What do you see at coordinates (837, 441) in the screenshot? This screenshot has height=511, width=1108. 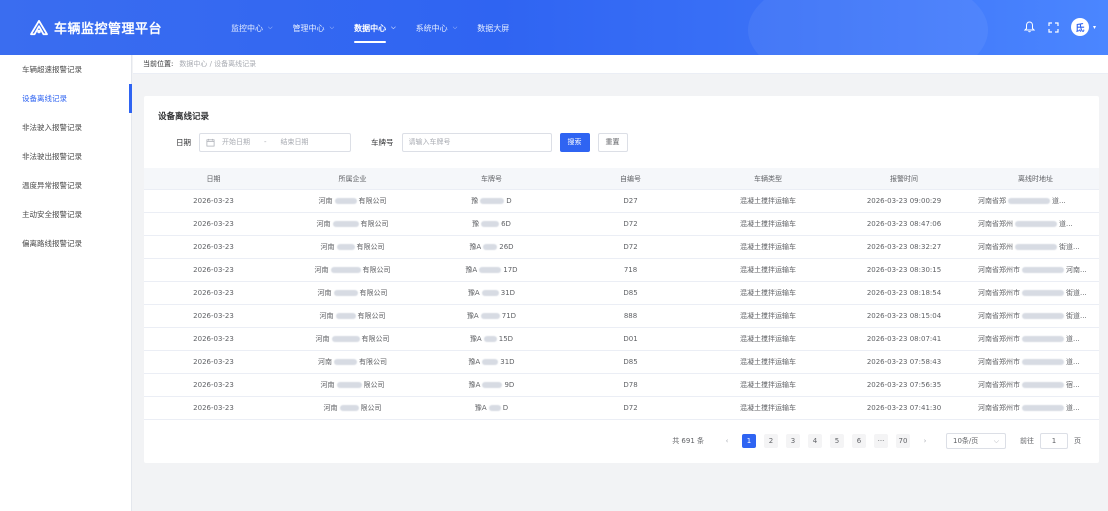 I see `page-button: 5` at bounding box center [837, 441].